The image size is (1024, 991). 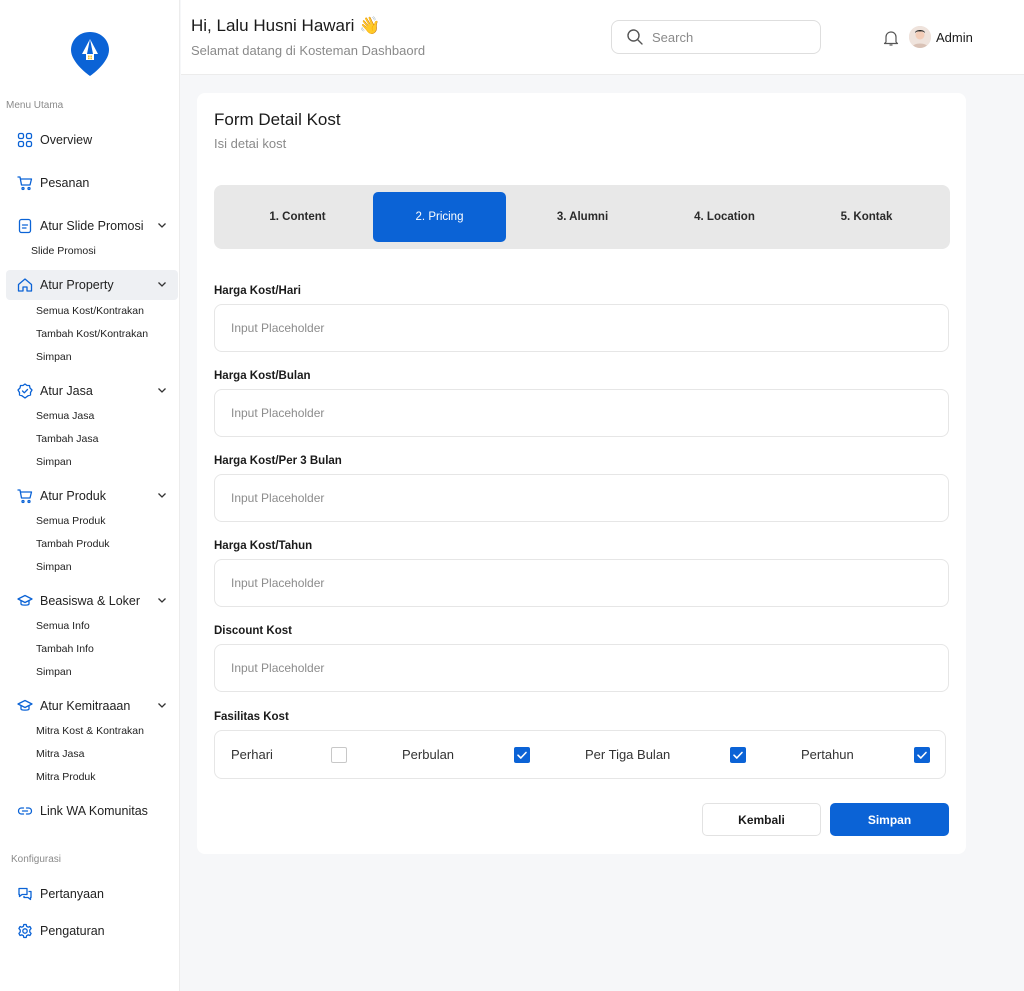 What do you see at coordinates (286, 25) in the screenshot?
I see `greeting-title: Hi, Lalu Husni Hawari 👋` at bounding box center [286, 25].